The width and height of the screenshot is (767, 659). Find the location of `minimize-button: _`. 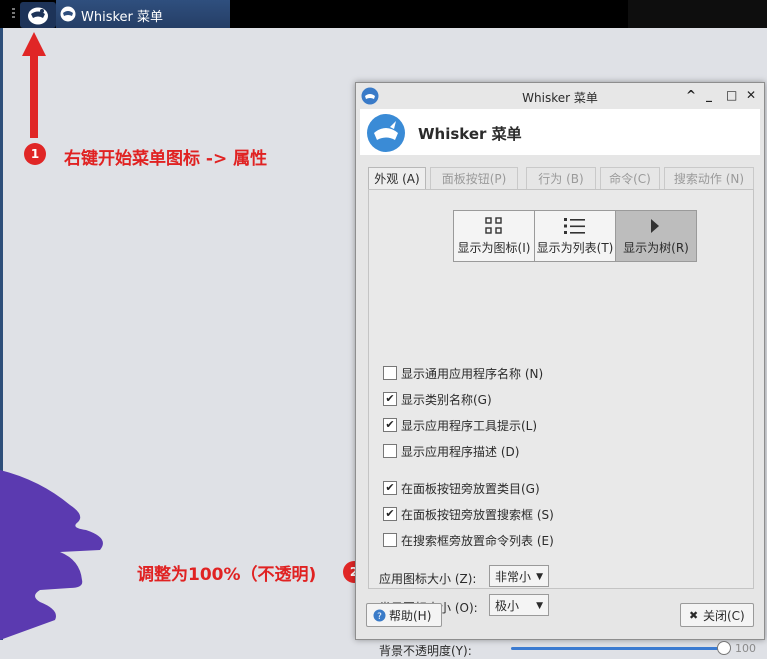

minimize-button: _ is located at coordinates (709, 95).